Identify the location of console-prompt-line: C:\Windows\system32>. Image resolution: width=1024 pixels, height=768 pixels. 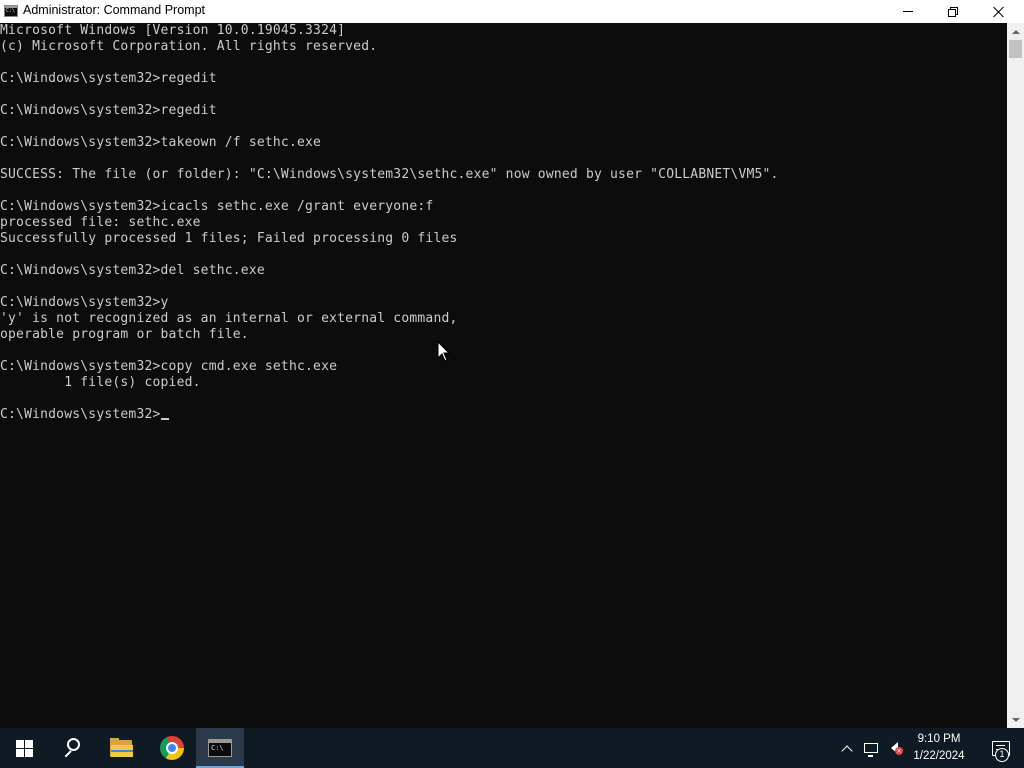
(503, 415).